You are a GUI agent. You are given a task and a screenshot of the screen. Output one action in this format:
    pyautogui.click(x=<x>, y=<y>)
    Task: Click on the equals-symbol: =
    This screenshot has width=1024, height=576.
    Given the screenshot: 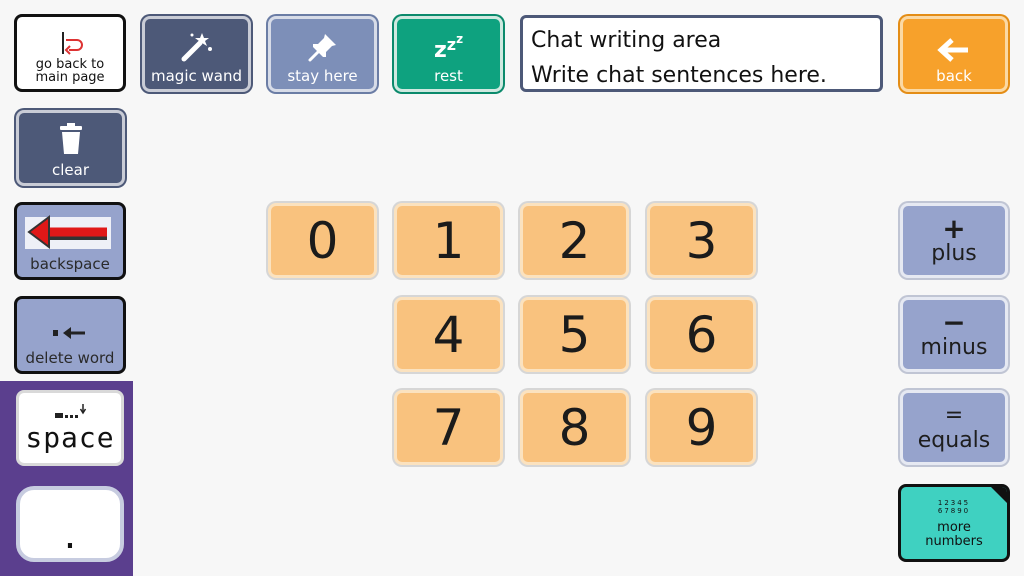 What is the action you would take?
    pyautogui.click(x=954, y=415)
    